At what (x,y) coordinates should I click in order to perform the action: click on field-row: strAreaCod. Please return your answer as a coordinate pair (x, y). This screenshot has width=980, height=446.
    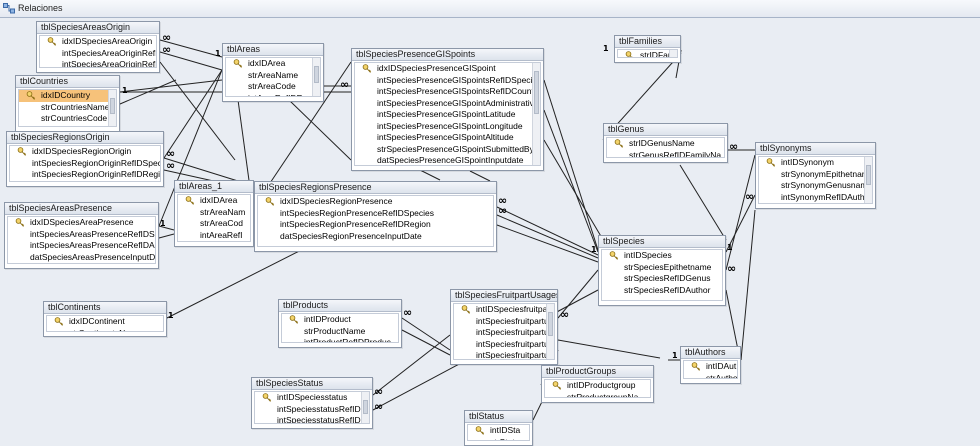
    Looking at the image, I should click on (214, 224).